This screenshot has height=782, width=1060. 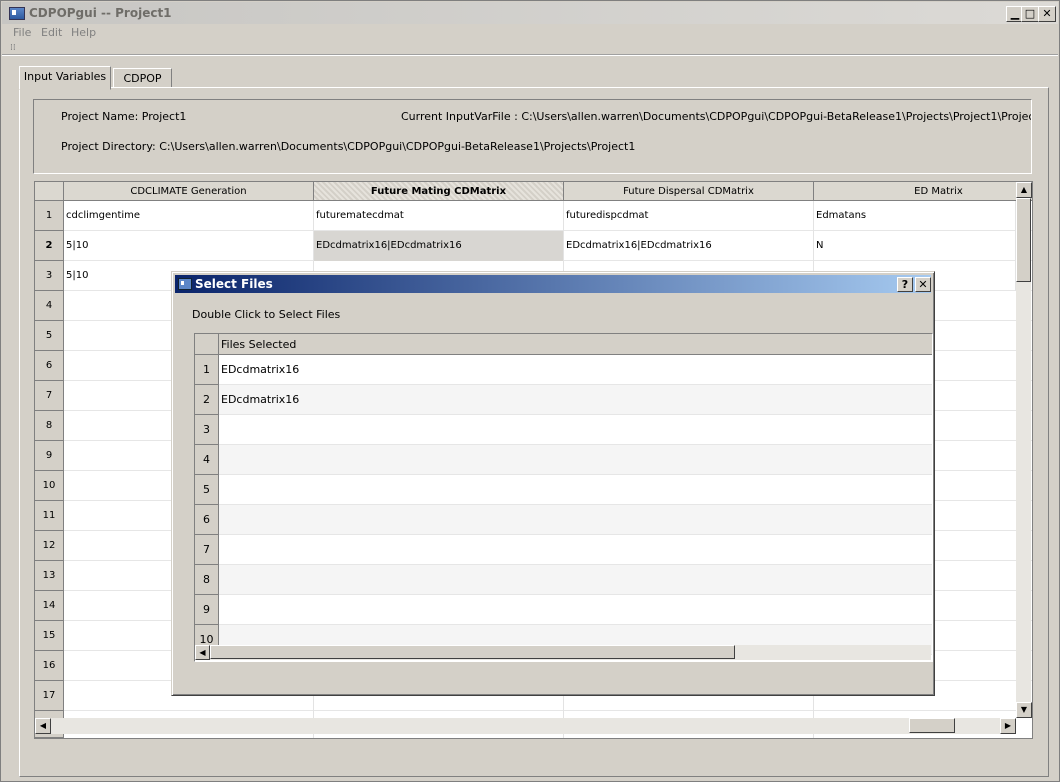 What do you see at coordinates (915, 246) in the screenshot?
I see `table-cell: N` at bounding box center [915, 246].